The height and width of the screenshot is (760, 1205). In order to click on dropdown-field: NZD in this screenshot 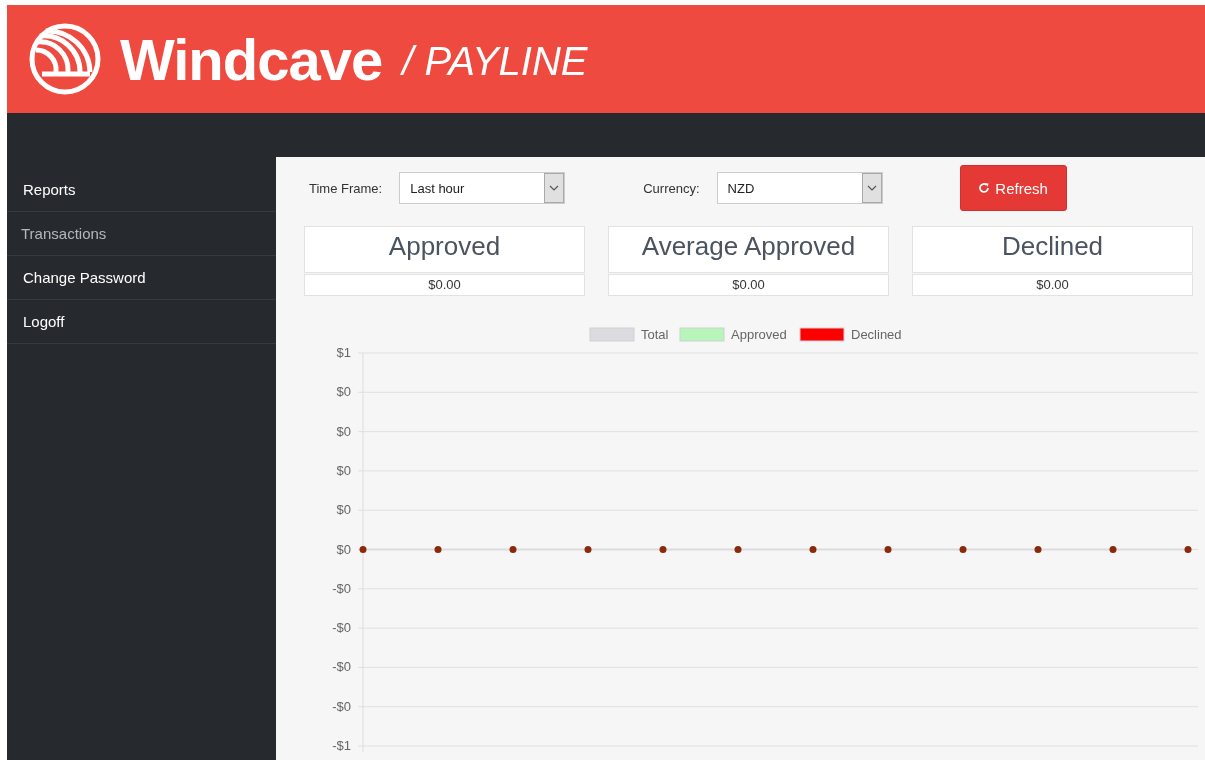, I will do `click(799, 188)`.